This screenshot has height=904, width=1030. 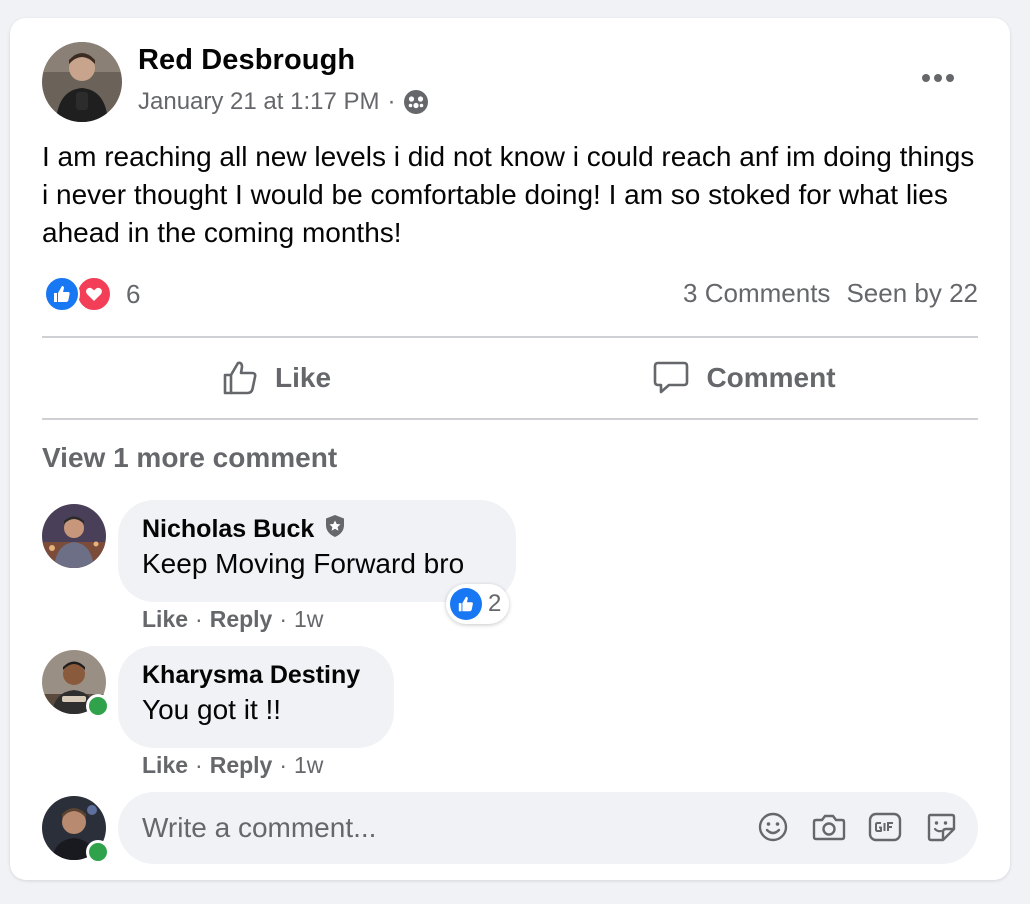 What do you see at coordinates (303, 563) in the screenshot?
I see `comment-text: Keep Moving Forward bro` at bounding box center [303, 563].